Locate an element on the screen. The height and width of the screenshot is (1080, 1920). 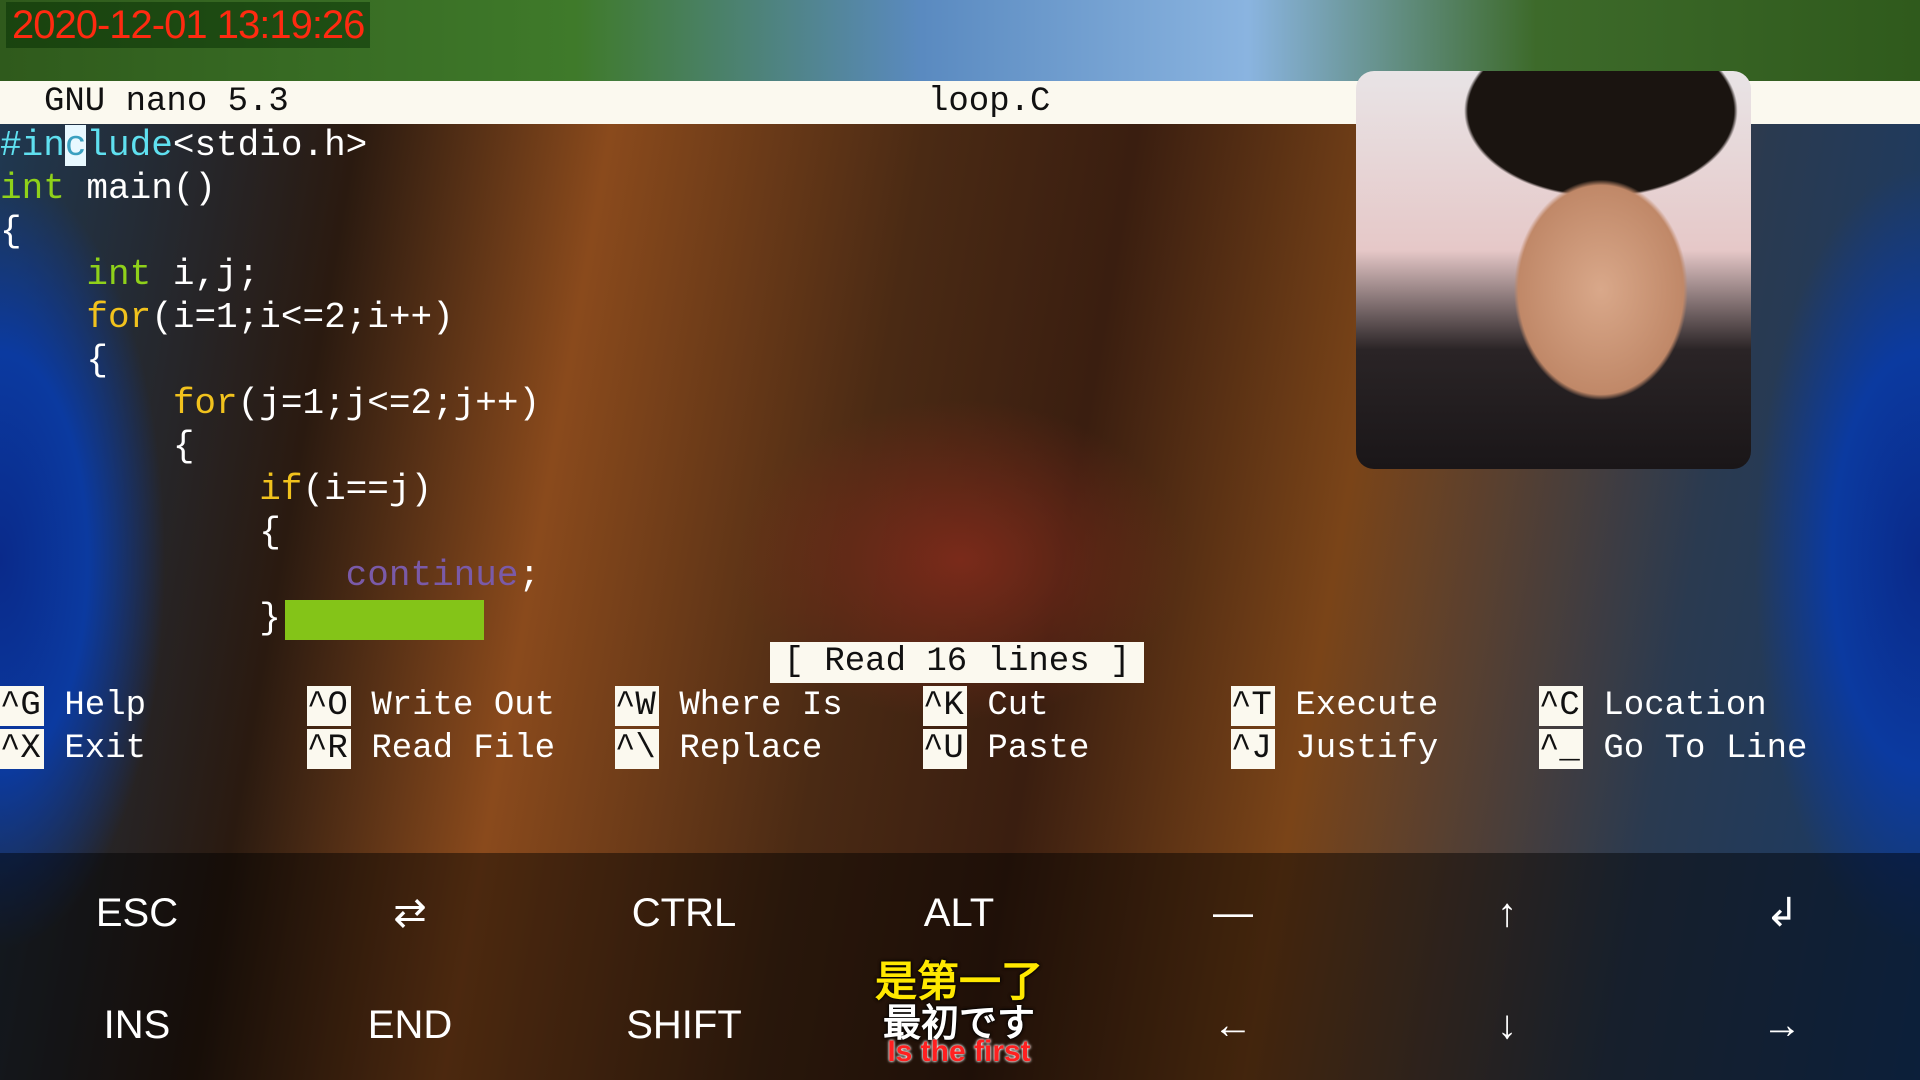
shortcut-key: ^O is located at coordinates (329, 706).